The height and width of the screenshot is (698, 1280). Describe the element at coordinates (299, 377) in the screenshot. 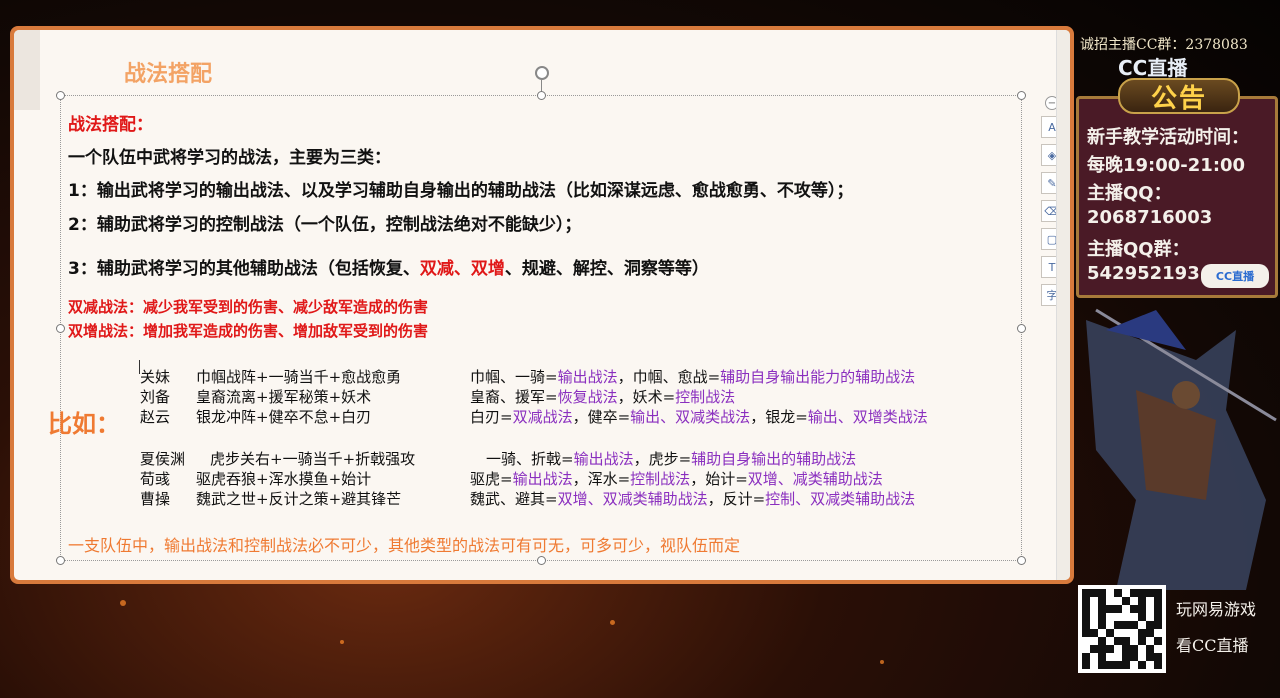

I see `skill-combo: 巾帼战阵+一骑当千+愈战愈勇` at that location.